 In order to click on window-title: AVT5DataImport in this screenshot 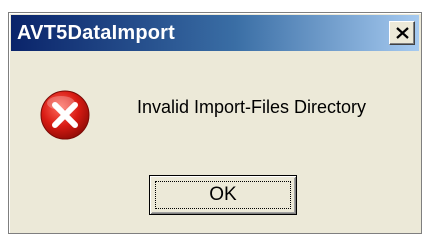, I will do `click(96, 33)`.